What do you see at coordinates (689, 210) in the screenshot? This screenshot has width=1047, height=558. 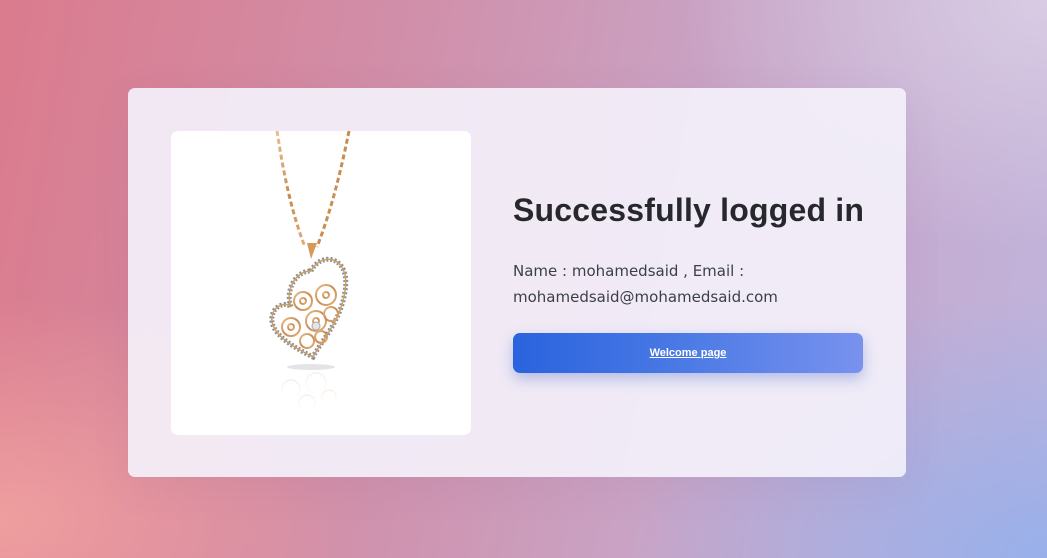 I see `page-title: Successfully logged in` at bounding box center [689, 210].